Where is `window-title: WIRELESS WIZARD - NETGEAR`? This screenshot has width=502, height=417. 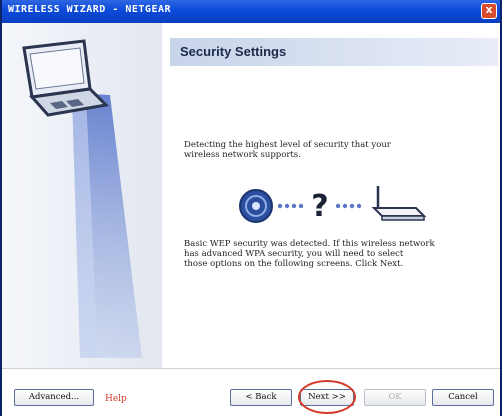 window-title: WIRELESS WIZARD - NETGEAR is located at coordinates (90, 9).